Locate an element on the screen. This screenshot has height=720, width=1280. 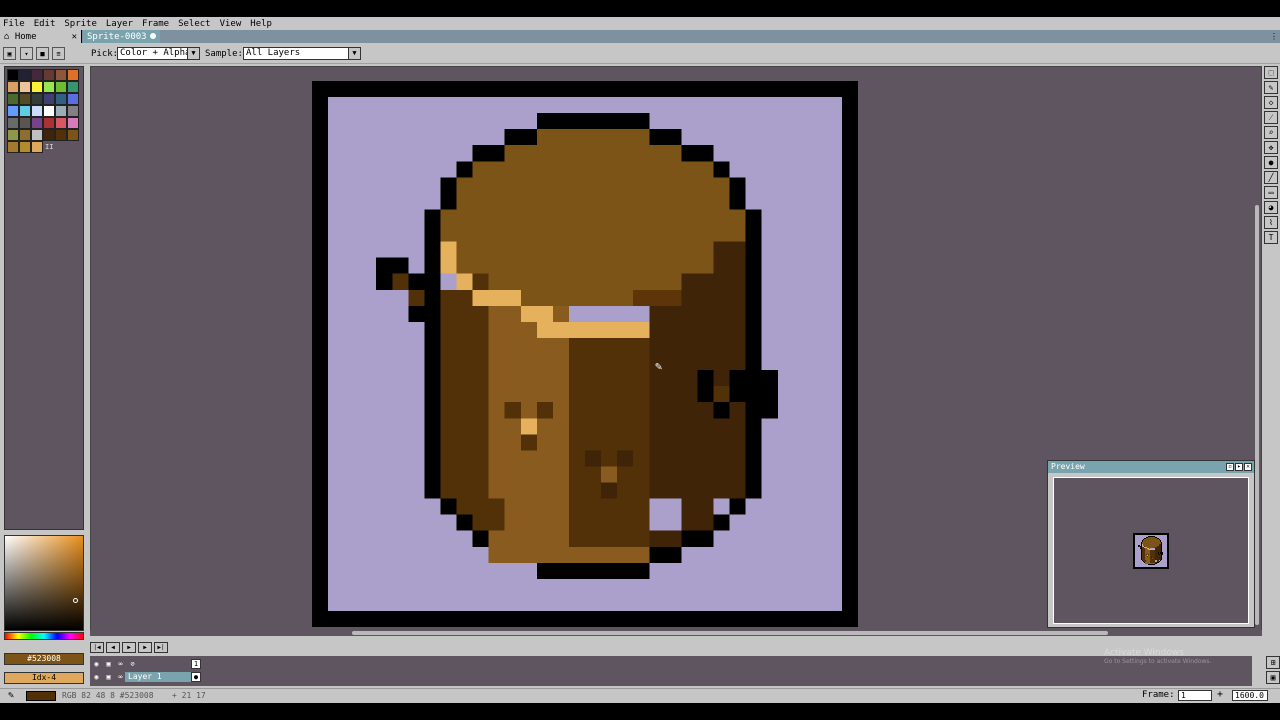
layer-row: ◉ ▣ ∞ Layer 1 ● is located at coordinates (146, 677).